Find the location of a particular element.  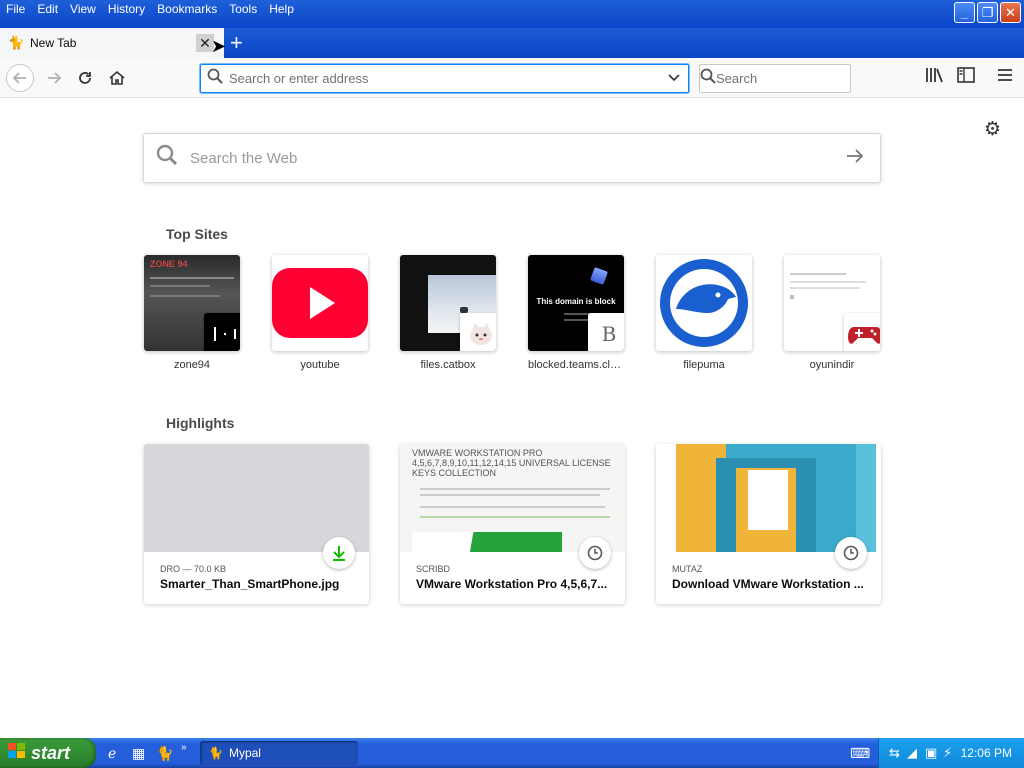

start-button: start is located at coordinates (48, 753).